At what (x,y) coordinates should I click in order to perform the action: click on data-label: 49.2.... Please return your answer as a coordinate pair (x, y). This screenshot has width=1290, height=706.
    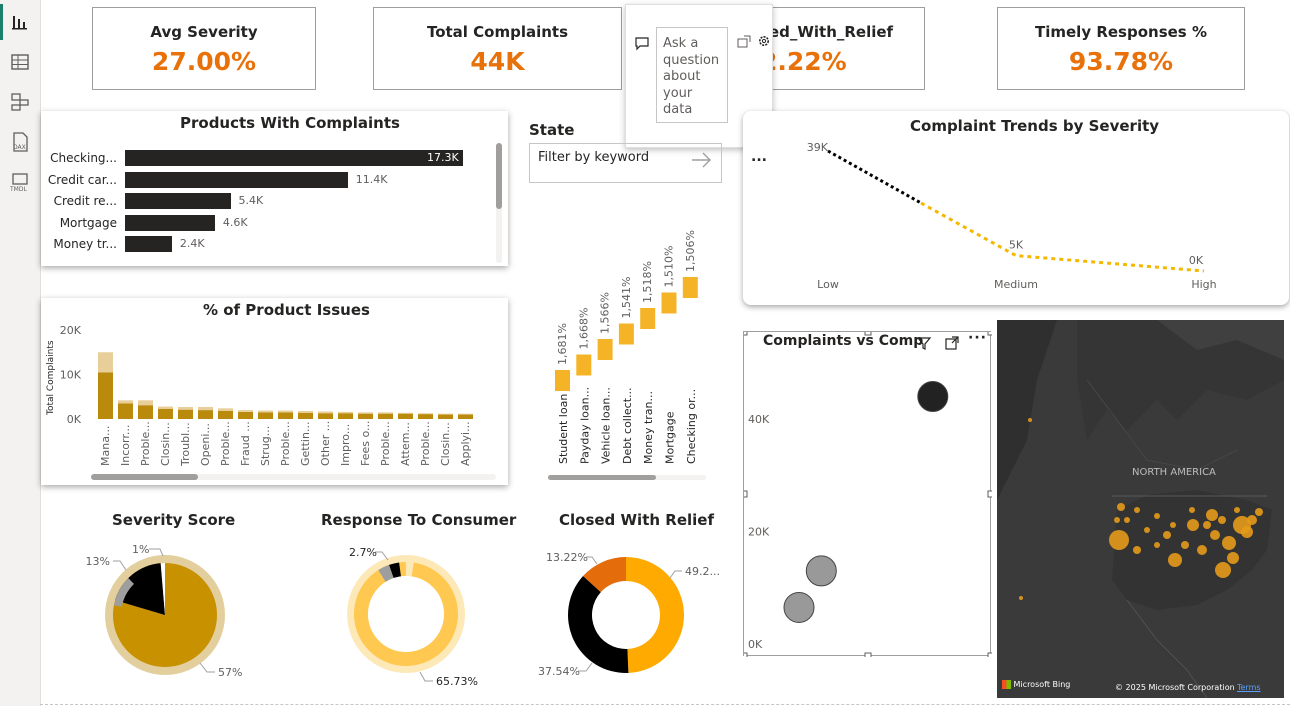
    Looking at the image, I should click on (702, 571).